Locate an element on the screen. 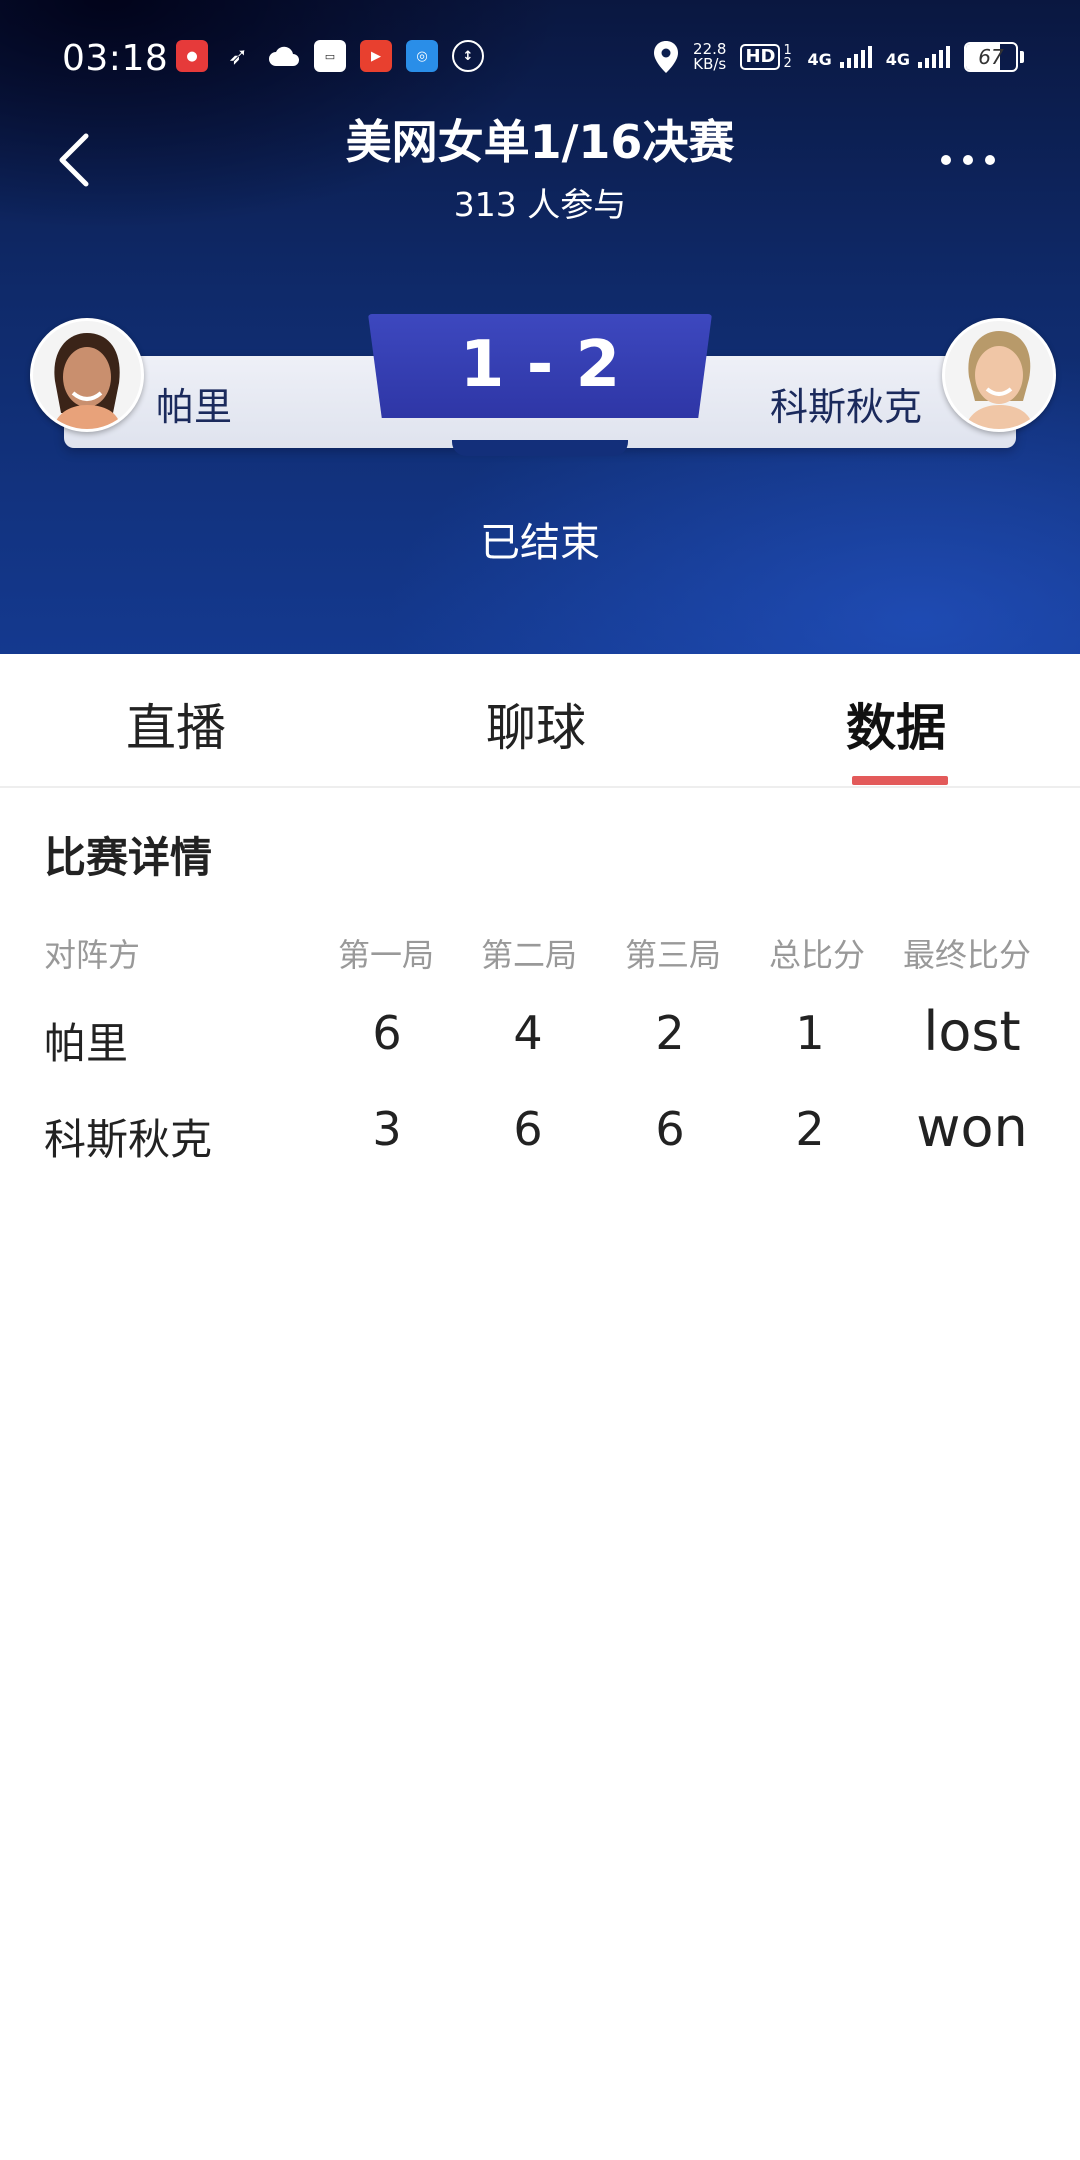  player-right-avatar is located at coordinates (999, 375).